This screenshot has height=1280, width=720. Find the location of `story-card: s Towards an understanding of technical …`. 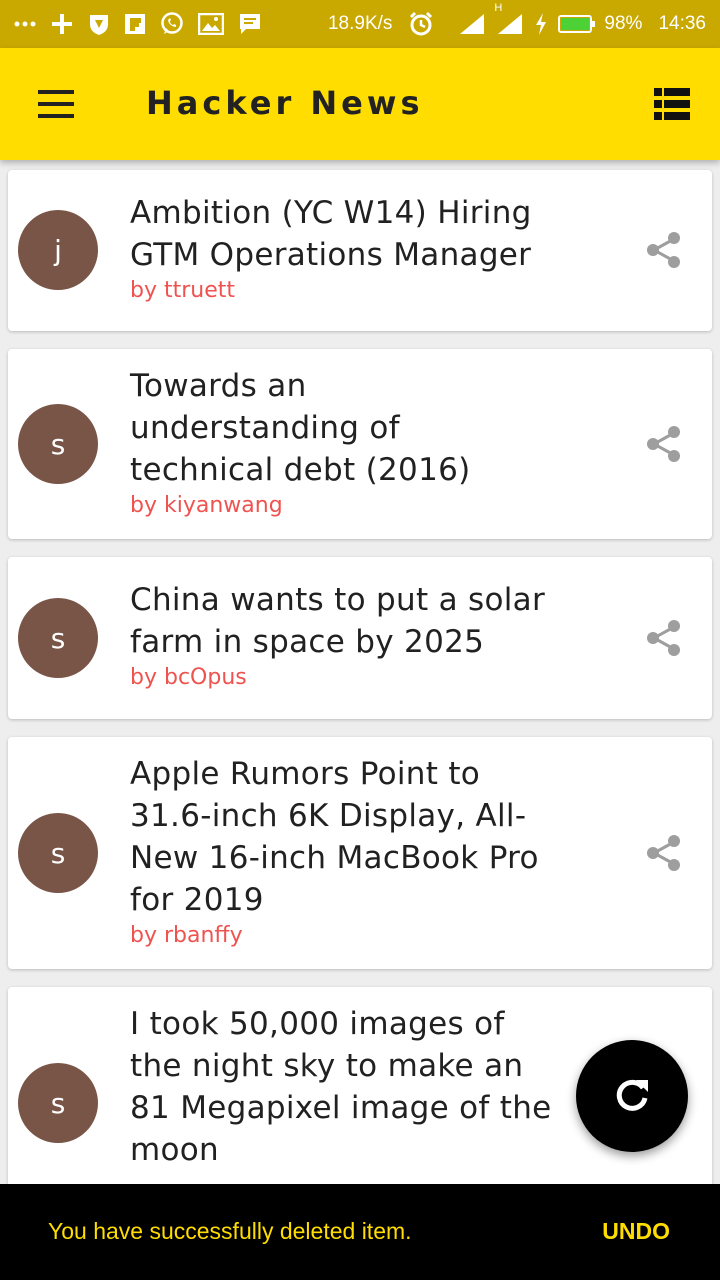

story-card: s Towards an understanding of technical … is located at coordinates (360, 444).